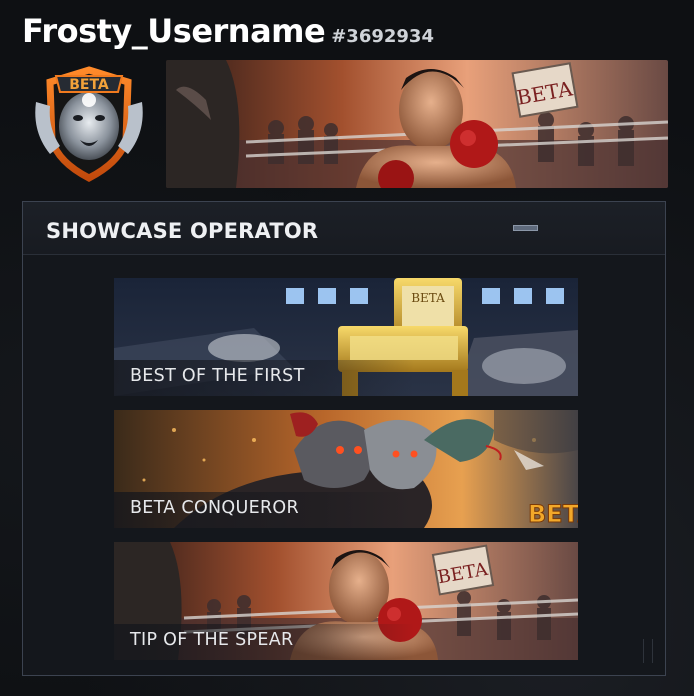 The width and height of the screenshot is (694, 696). What do you see at coordinates (174, 31) in the screenshot?
I see `username: Frosty_Username` at bounding box center [174, 31].